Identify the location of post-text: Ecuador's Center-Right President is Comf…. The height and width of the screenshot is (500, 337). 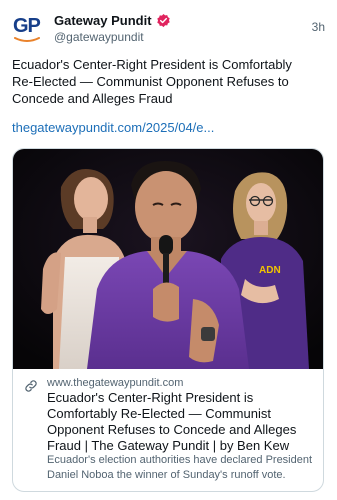
(152, 81).